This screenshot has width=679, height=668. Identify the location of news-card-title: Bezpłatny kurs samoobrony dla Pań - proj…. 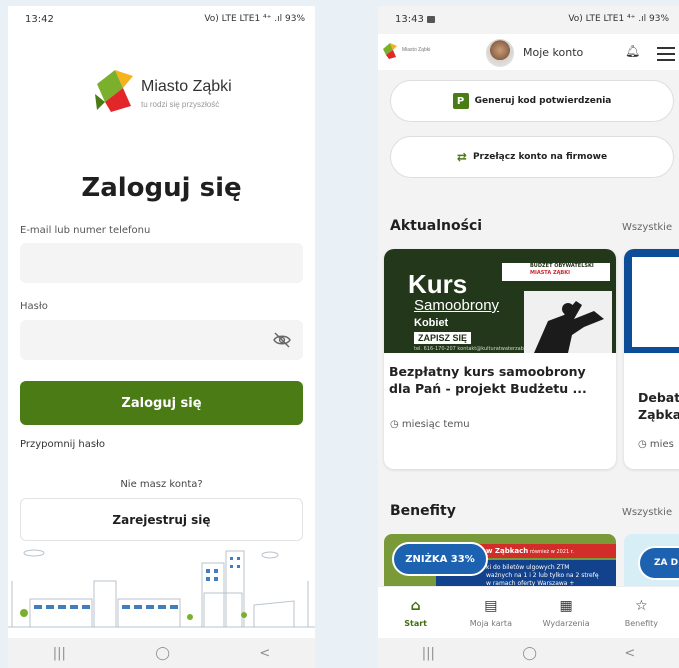
(488, 380).